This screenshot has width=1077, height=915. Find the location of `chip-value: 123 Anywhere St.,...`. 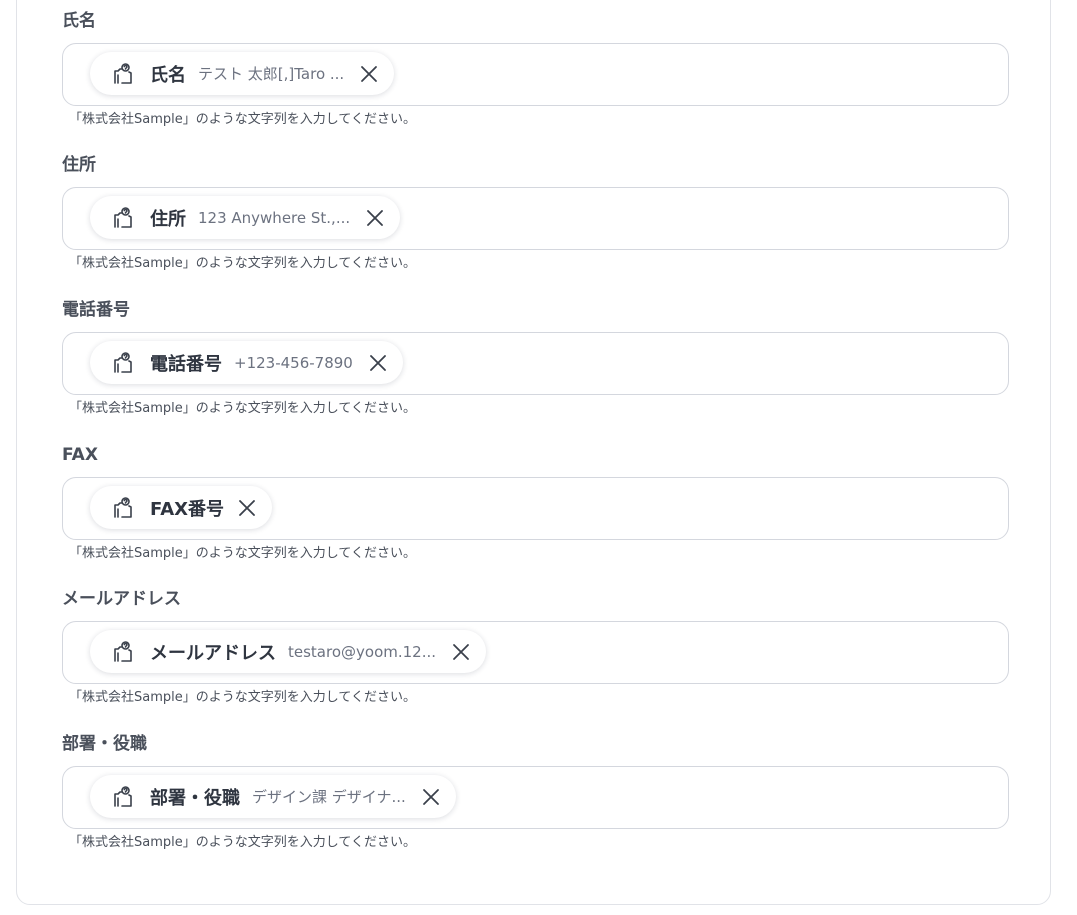

chip-value: 123 Anywhere St.,... is located at coordinates (274, 217).